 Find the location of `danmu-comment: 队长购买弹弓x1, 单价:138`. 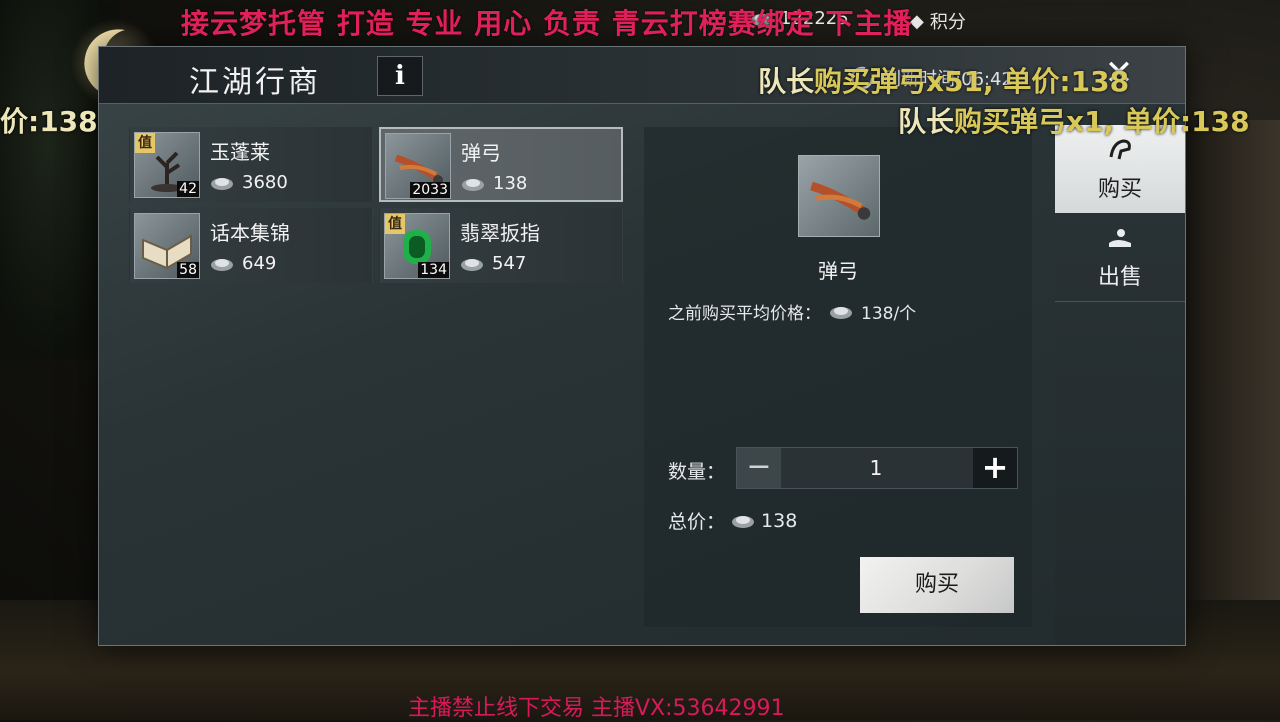

danmu-comment: 队长购买弹弓x1, 单价:138 is located at coordinates (1074, 120).